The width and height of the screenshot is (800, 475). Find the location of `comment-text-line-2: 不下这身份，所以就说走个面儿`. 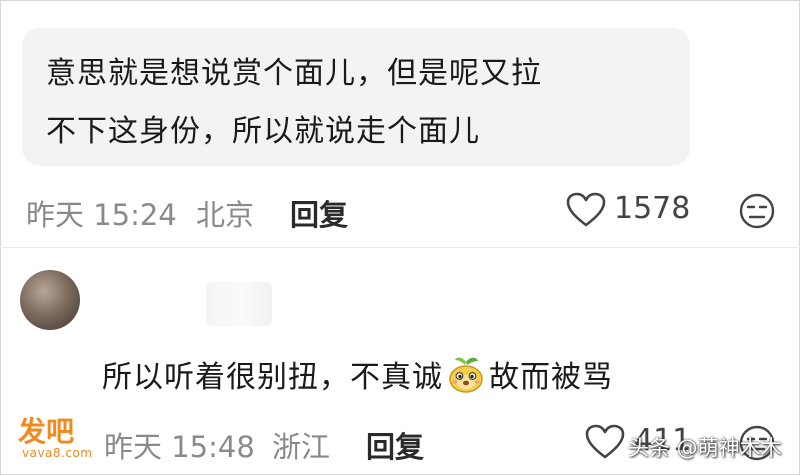

comment-text-line-2: 不下这身份，所以就说走个面儿 is located at coordinates (263, 131).